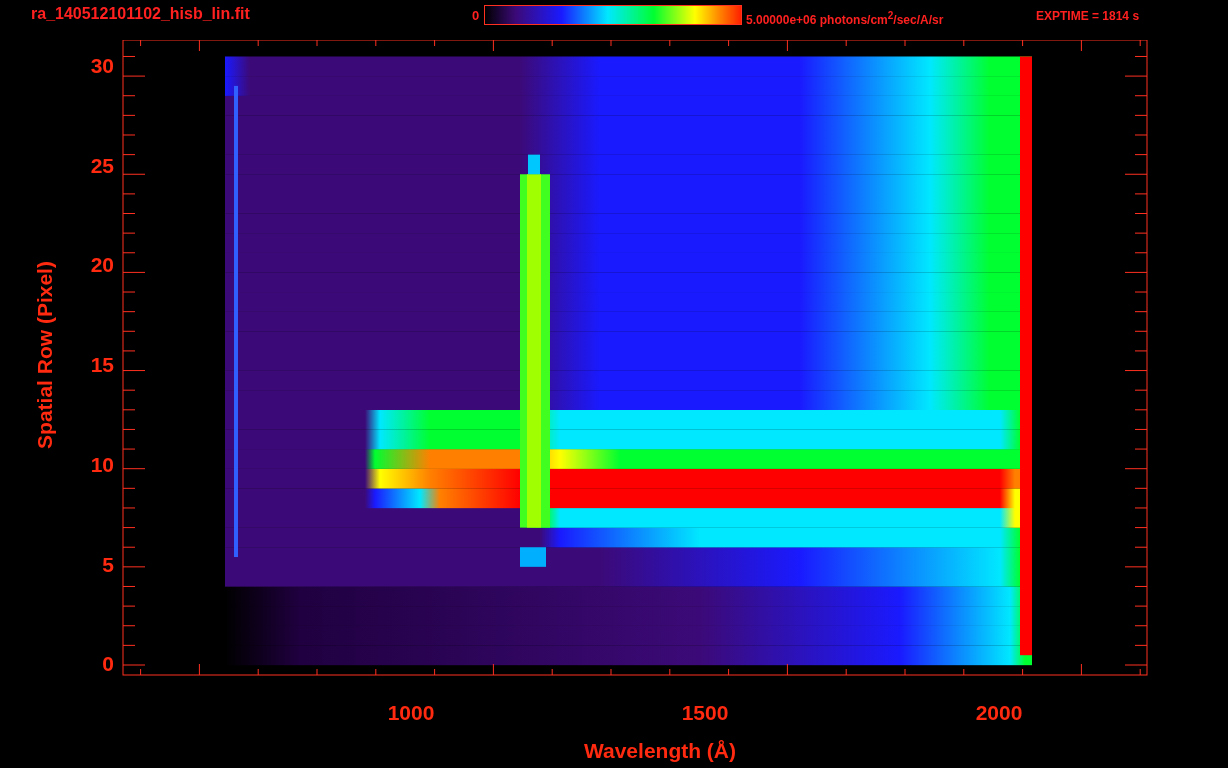 Image resolution: width=1228 pixels, height=768 pixels. What do you see at coordinates (108, 664) in the screenshot?
I see `y-tick-label: 0` at bounding box center [108, 664].